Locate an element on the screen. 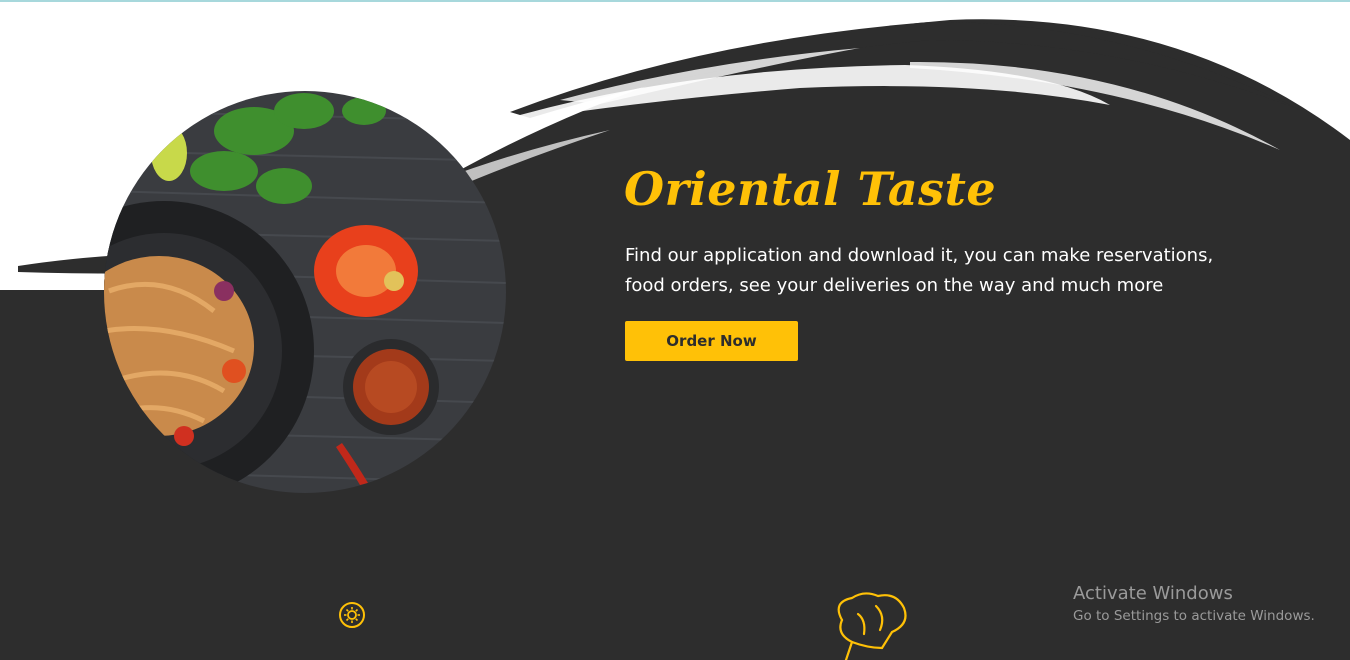  watermark-title: Activate Windows is located at coordinates (1153, 593).